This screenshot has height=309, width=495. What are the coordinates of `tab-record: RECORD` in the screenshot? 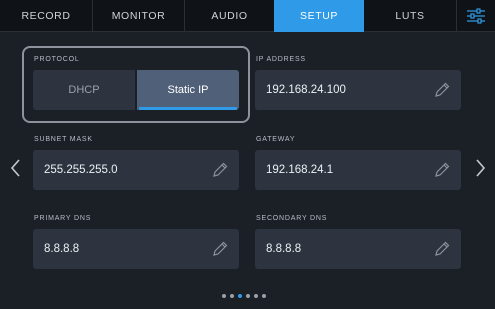 It's located at (46, 16).